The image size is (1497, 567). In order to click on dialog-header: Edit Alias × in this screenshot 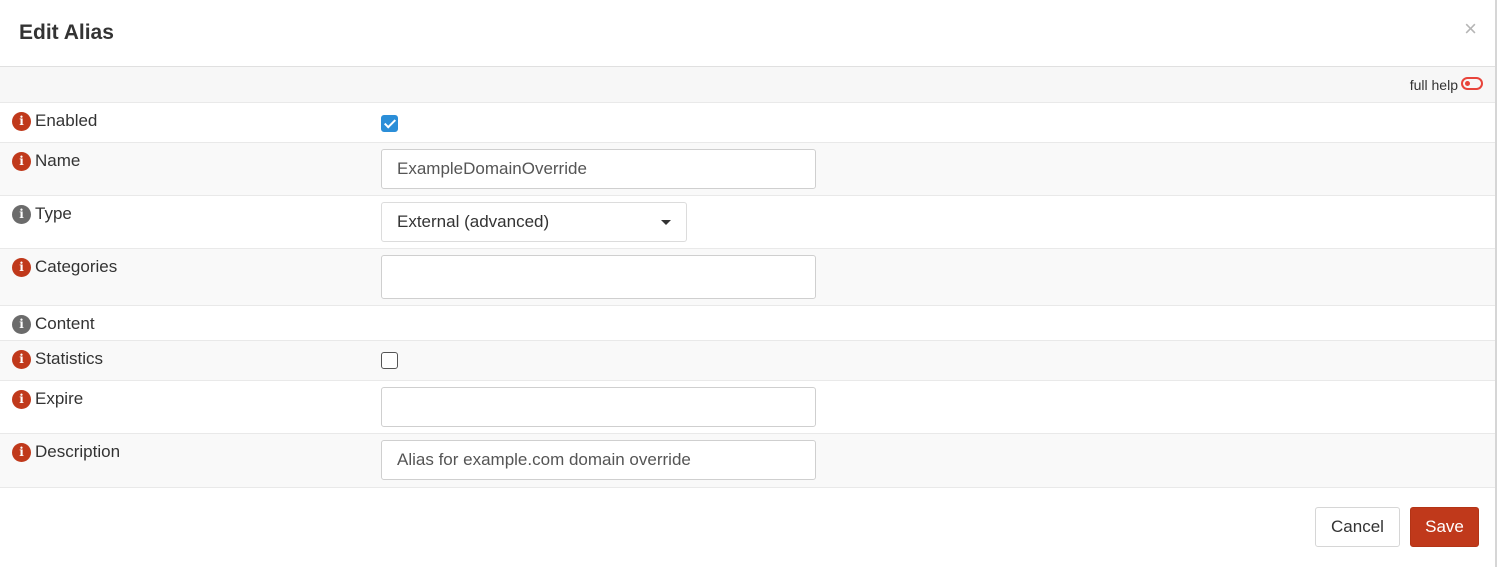, I will do `click(747, 33)`.